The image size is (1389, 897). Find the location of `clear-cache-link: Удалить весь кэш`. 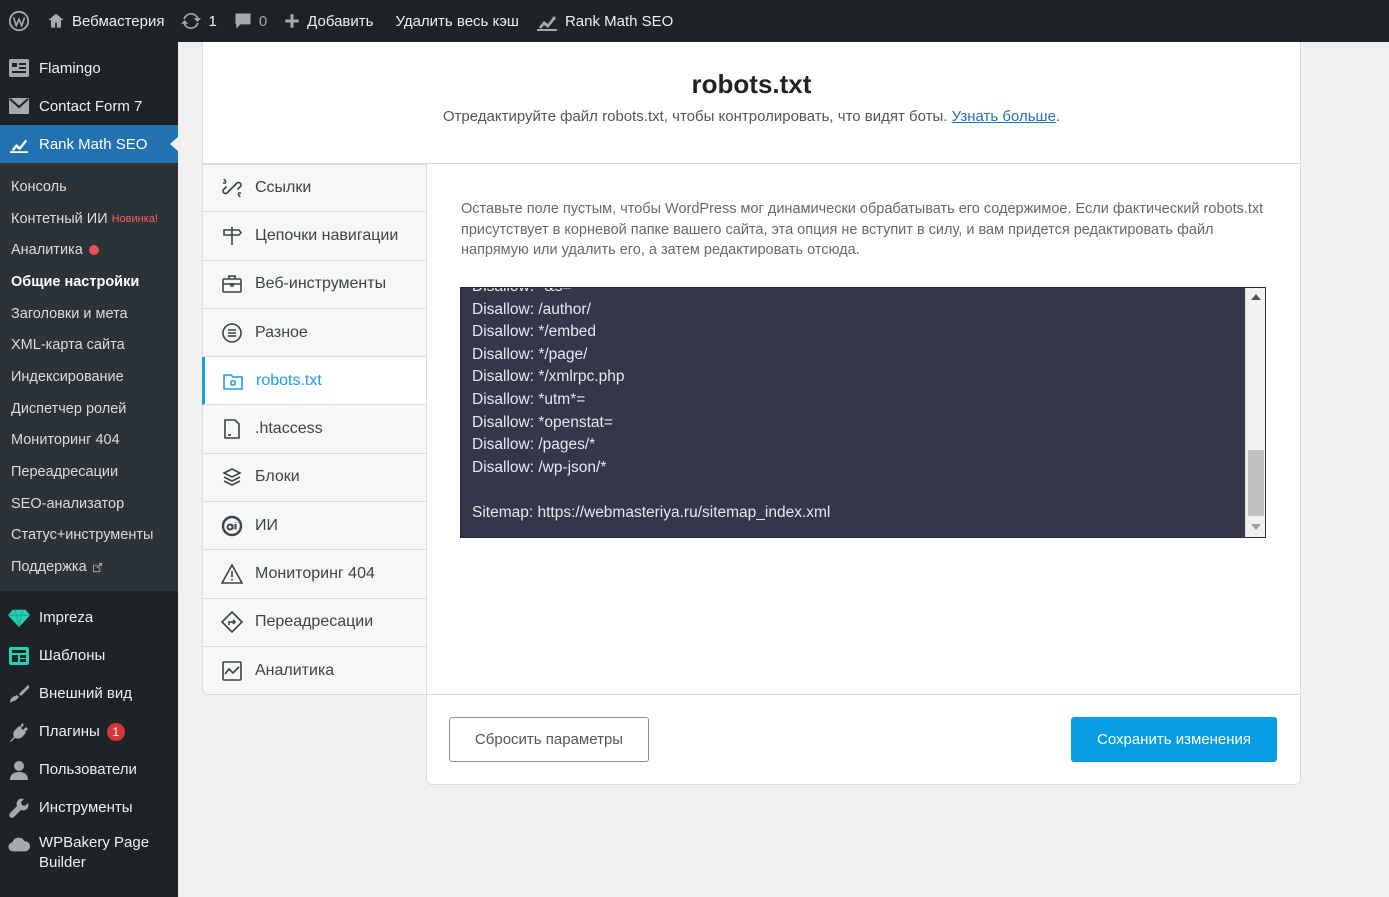

clear-cache-link: Удалить весь кэш is located at coordinates (453, 21).